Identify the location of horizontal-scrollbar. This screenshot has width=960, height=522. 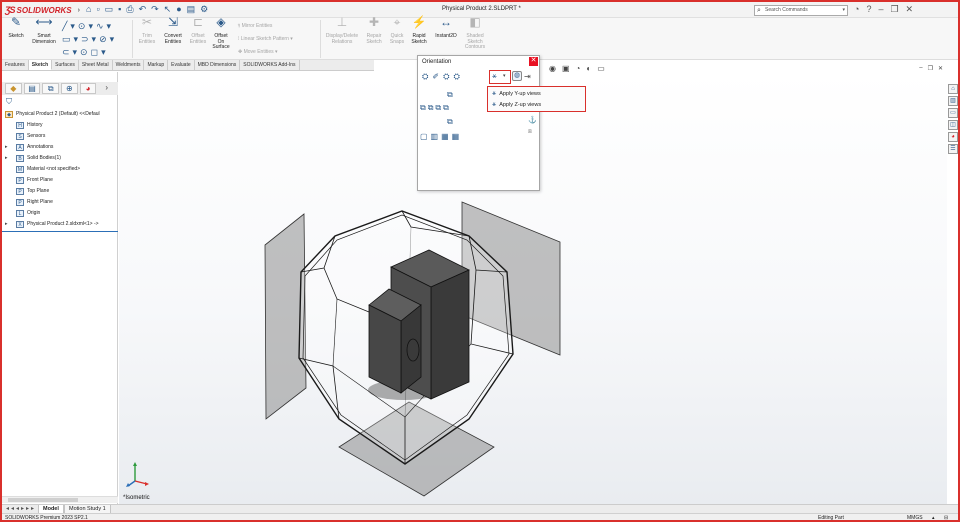
(60, 499).